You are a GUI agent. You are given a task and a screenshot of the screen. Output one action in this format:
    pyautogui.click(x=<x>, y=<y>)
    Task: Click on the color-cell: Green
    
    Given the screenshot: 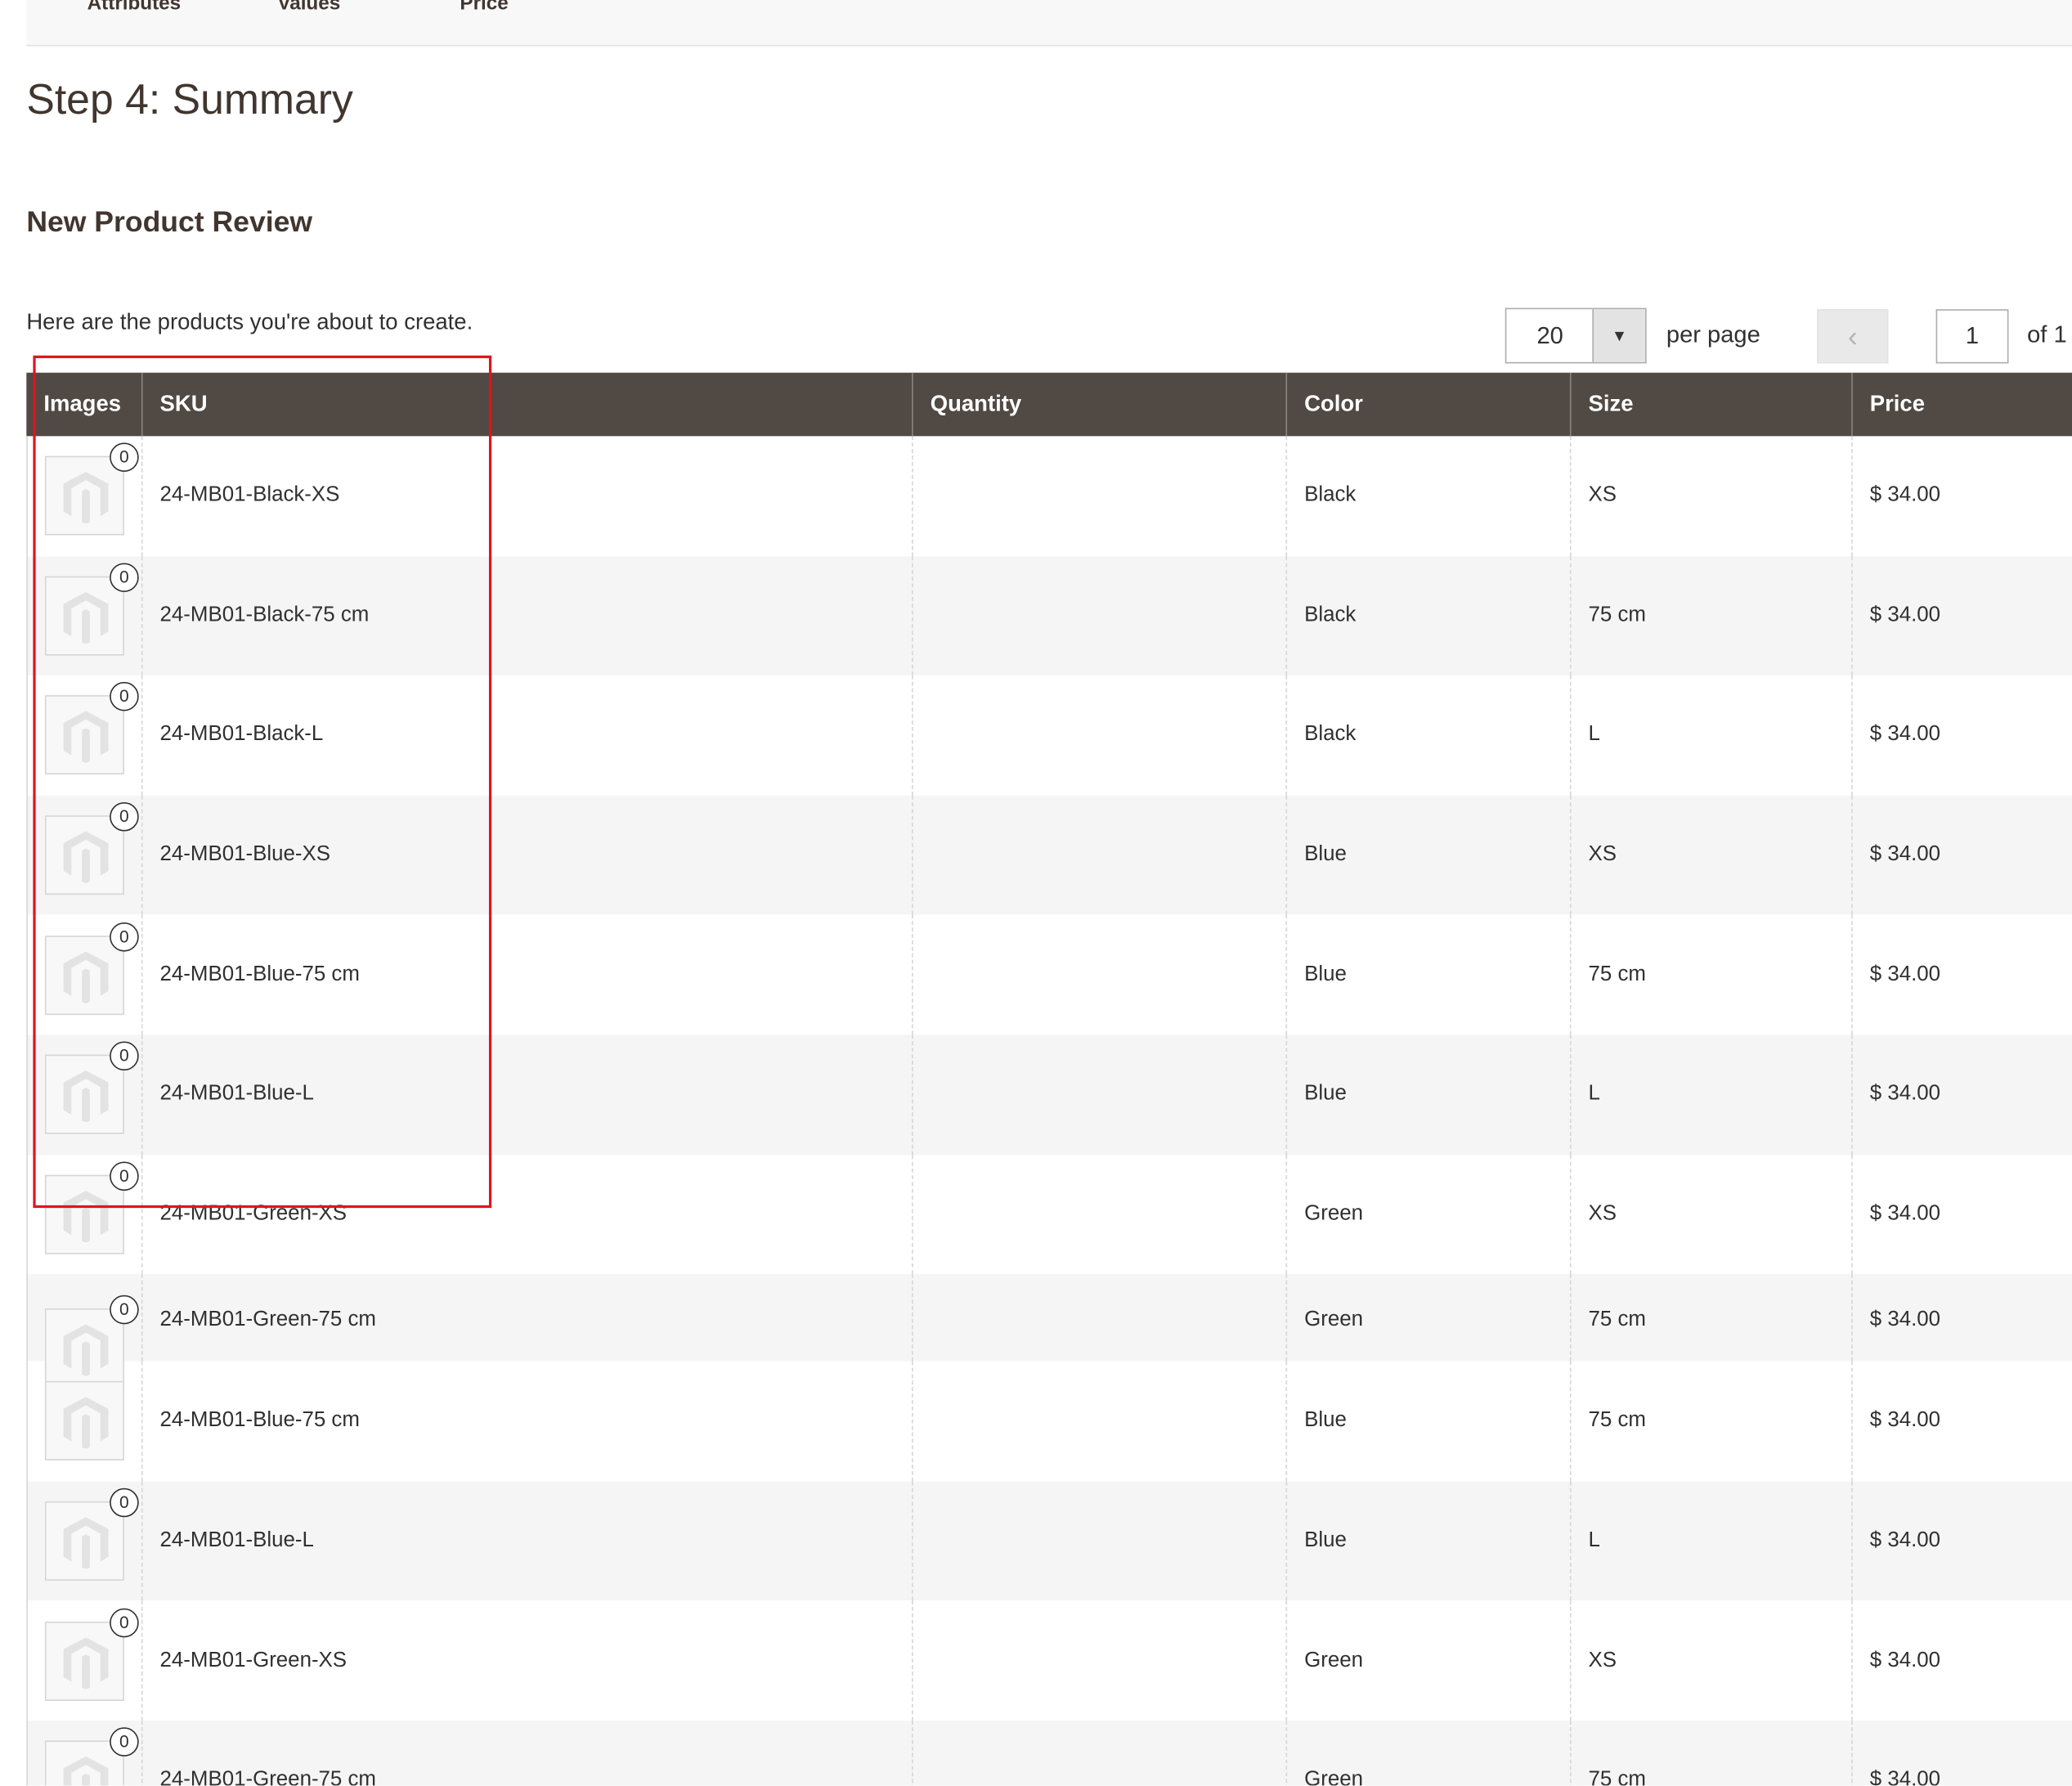 What is the action you would take?
    pyautogui.click(x=1427, y=1214)
    